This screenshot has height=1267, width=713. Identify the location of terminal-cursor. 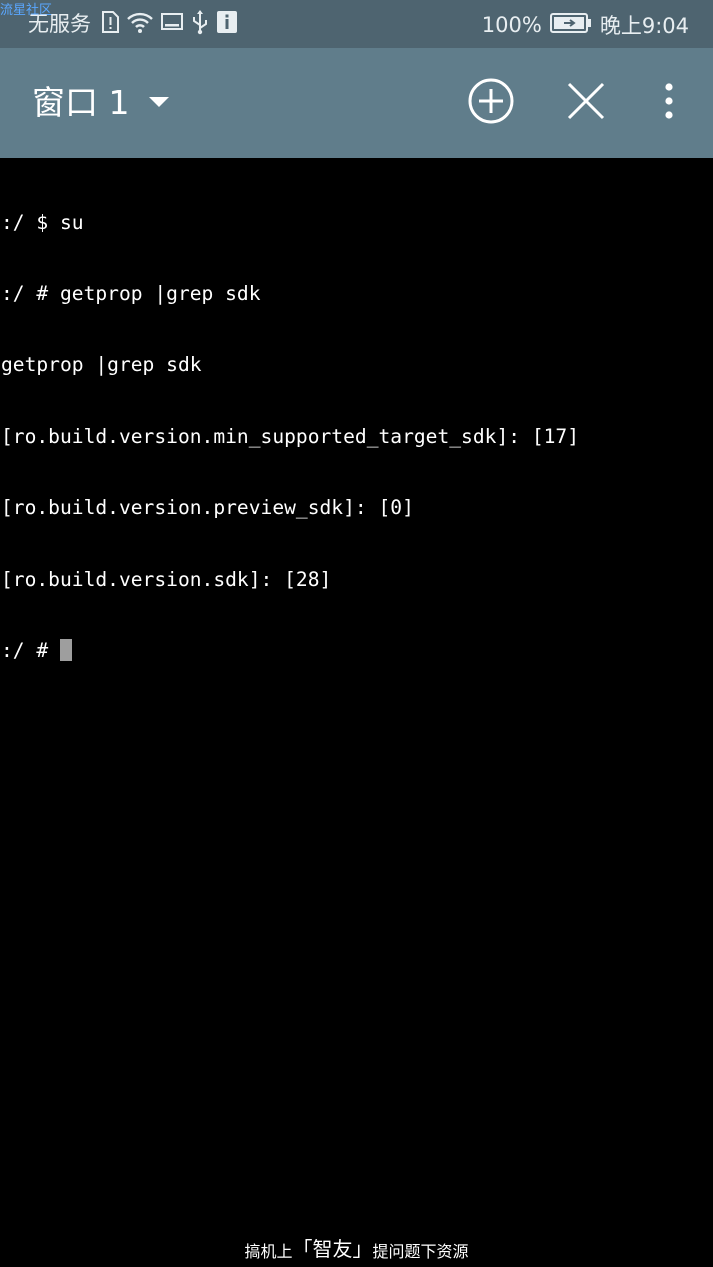
(65, 649).